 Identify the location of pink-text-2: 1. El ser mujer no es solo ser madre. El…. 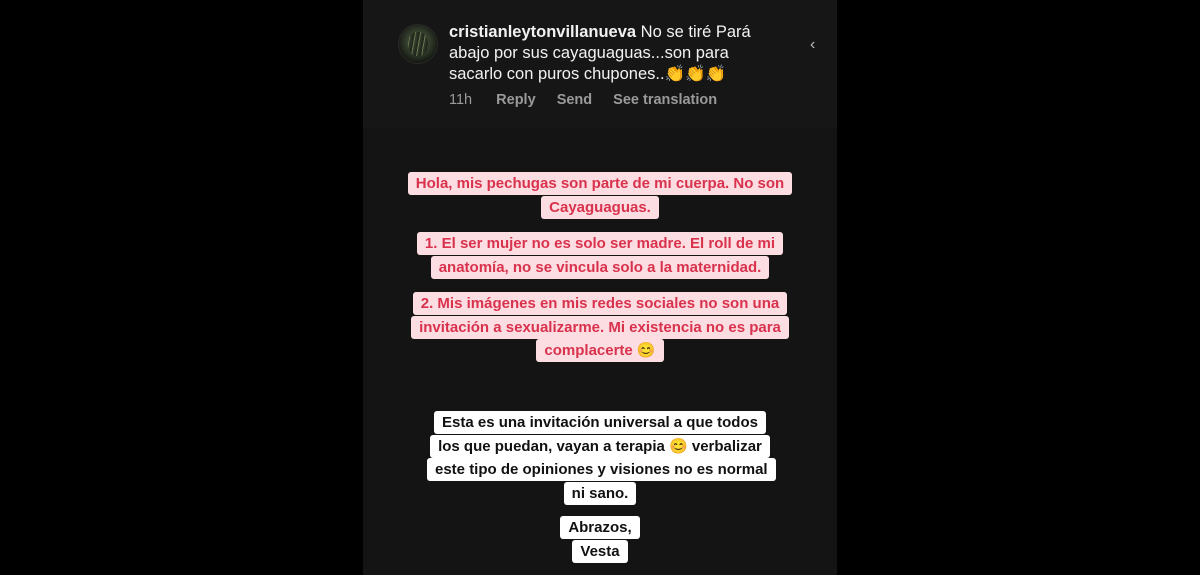
(600, 255).